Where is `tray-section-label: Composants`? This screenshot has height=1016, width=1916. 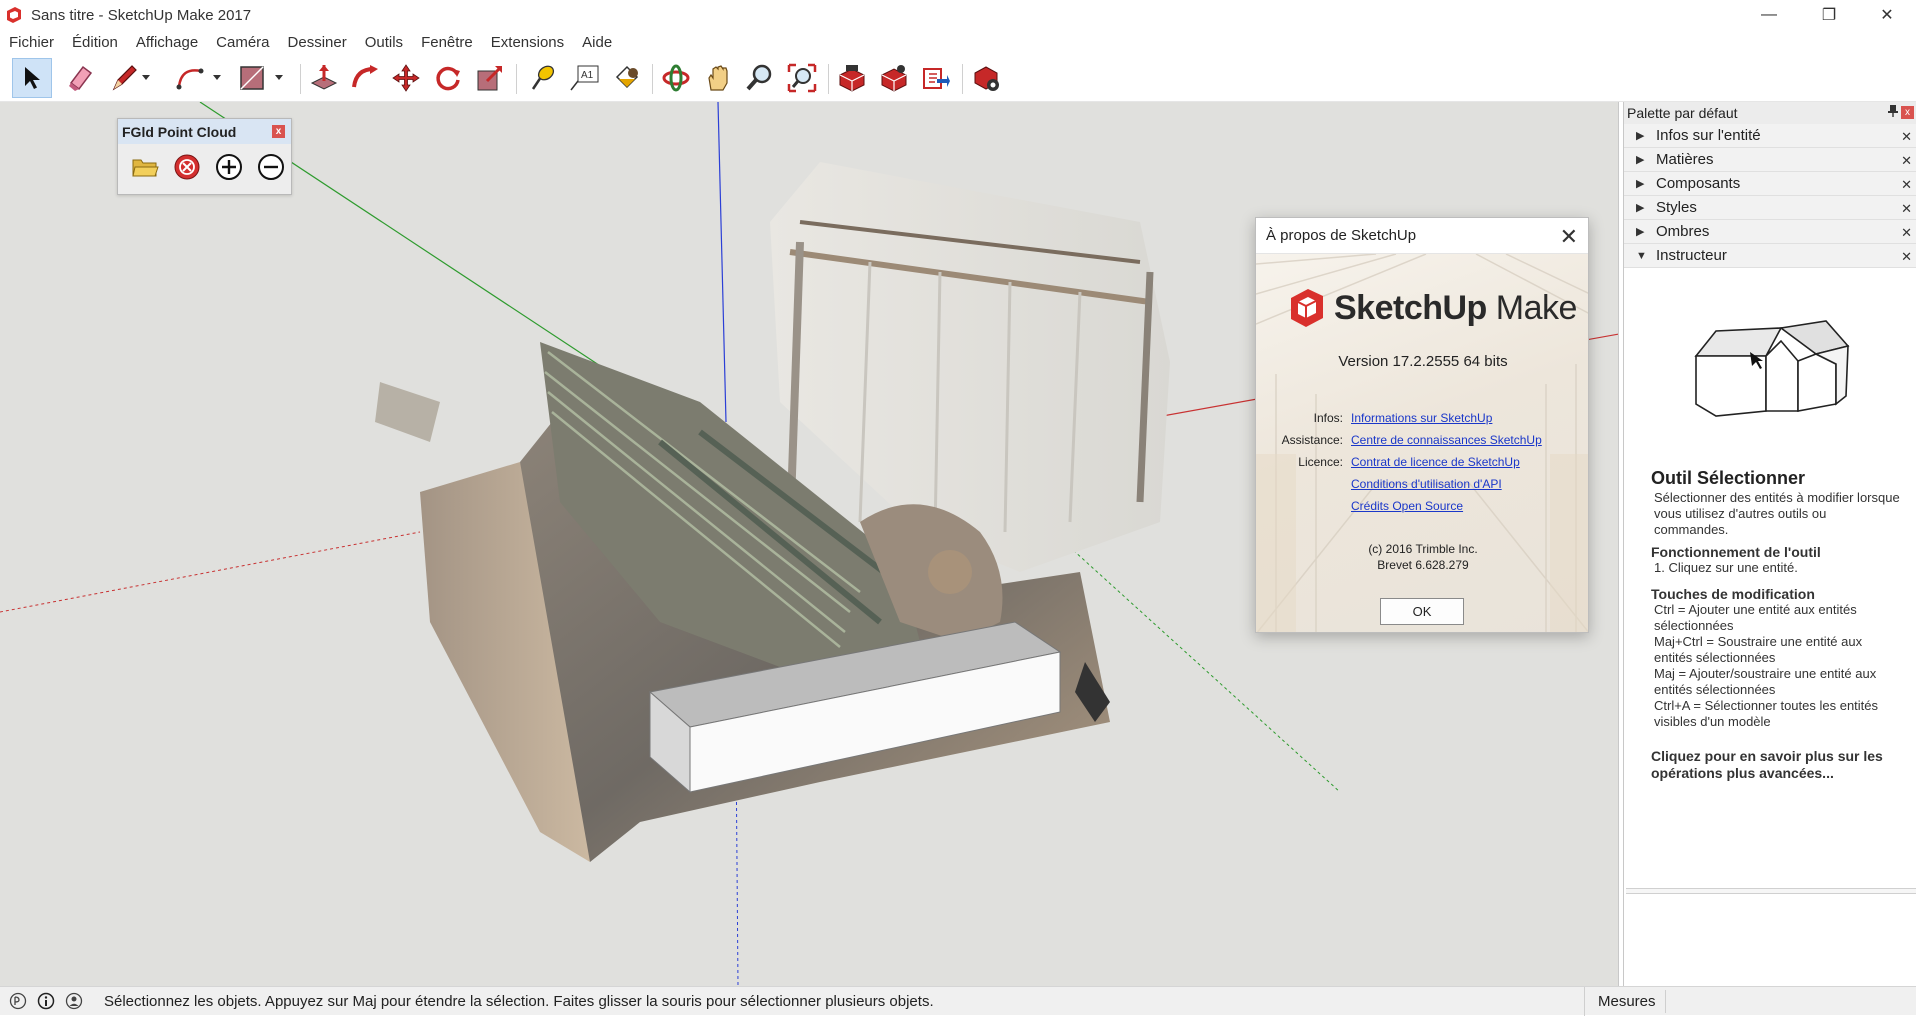 tray-section-label: Composants is located at coordinates (1698, 183).